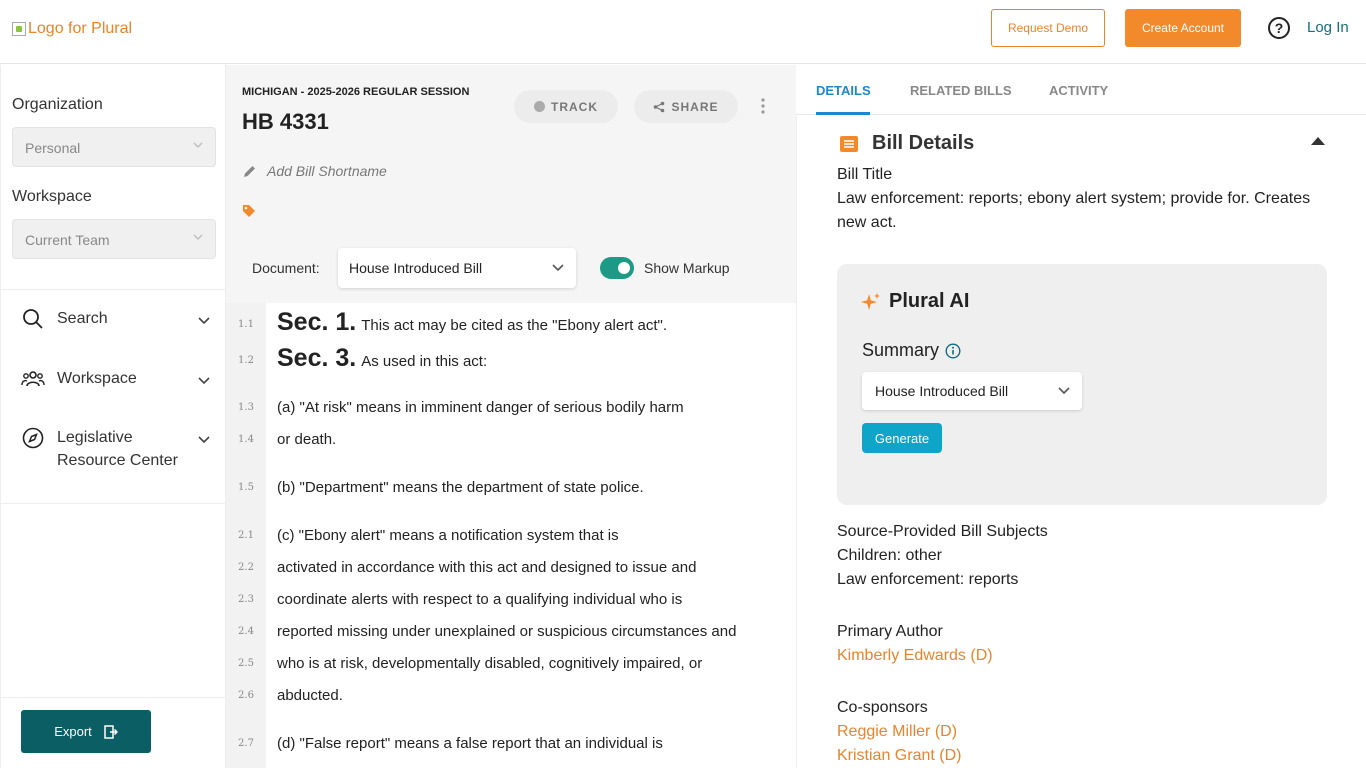 The width and height of the screenshot is (1366, 768). I want to click on detail-tabs: DETAILS RELATED BILLS ACTIVITY, so click(1081, 90).